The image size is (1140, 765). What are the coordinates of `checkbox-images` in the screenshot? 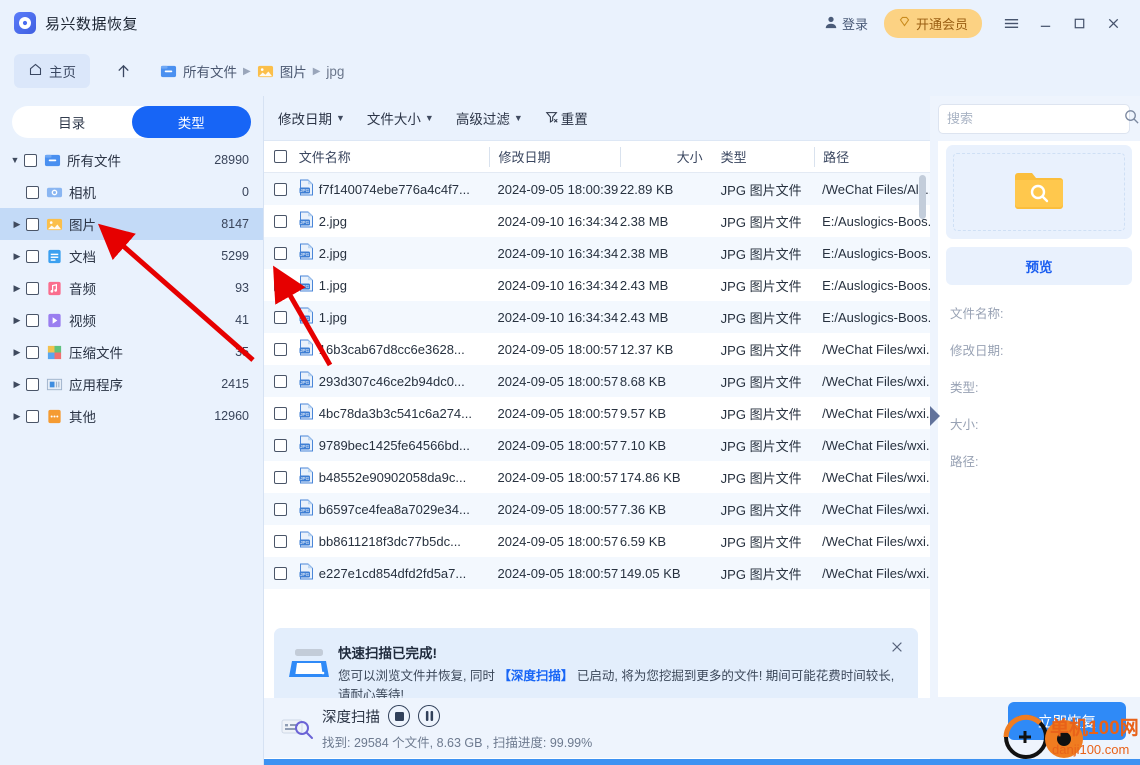 It's located at (32, 224).